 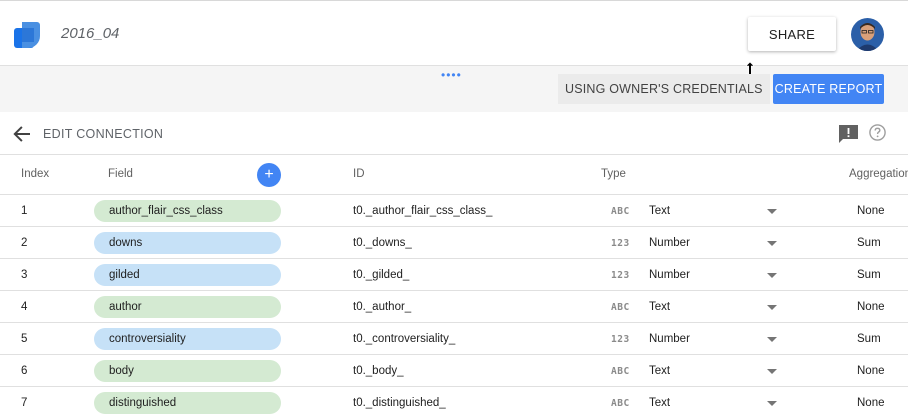 I want to click on field-chip: controversiality, so click(x=187, y=339).